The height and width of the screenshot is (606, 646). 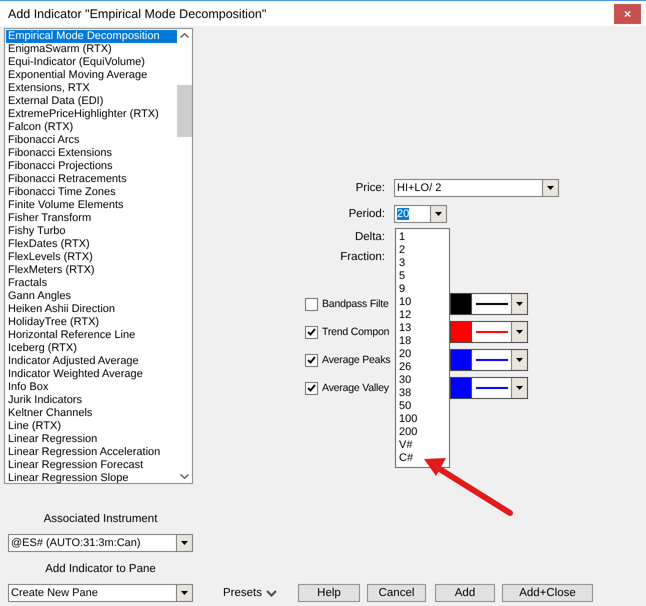 I want to click on option-item: 12, so click(x=424, y=315).